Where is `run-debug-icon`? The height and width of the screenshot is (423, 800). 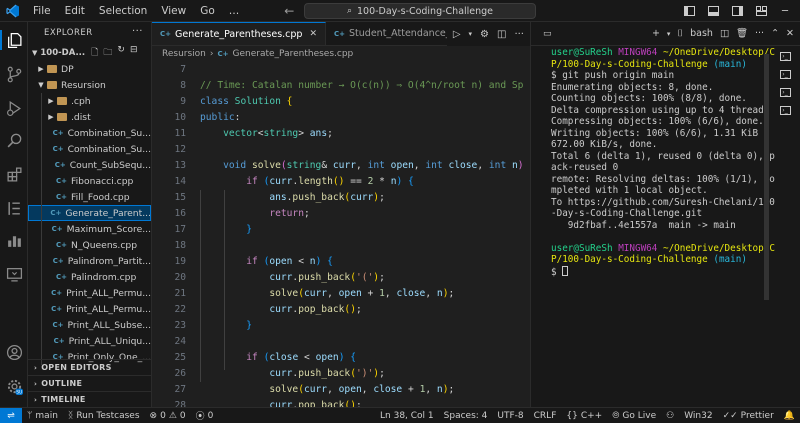 run-debug-icon is located at coordinates (14, 108).